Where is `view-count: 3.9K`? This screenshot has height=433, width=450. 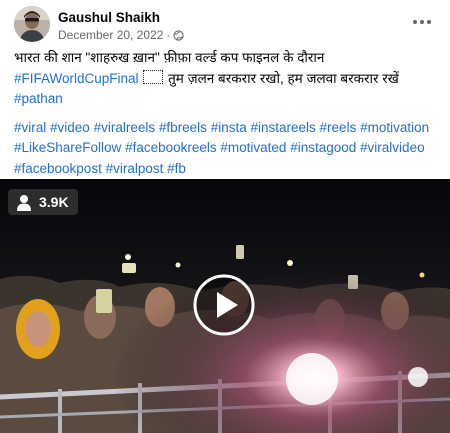
view-count: 3.9K is located at coordinates (54, 202).